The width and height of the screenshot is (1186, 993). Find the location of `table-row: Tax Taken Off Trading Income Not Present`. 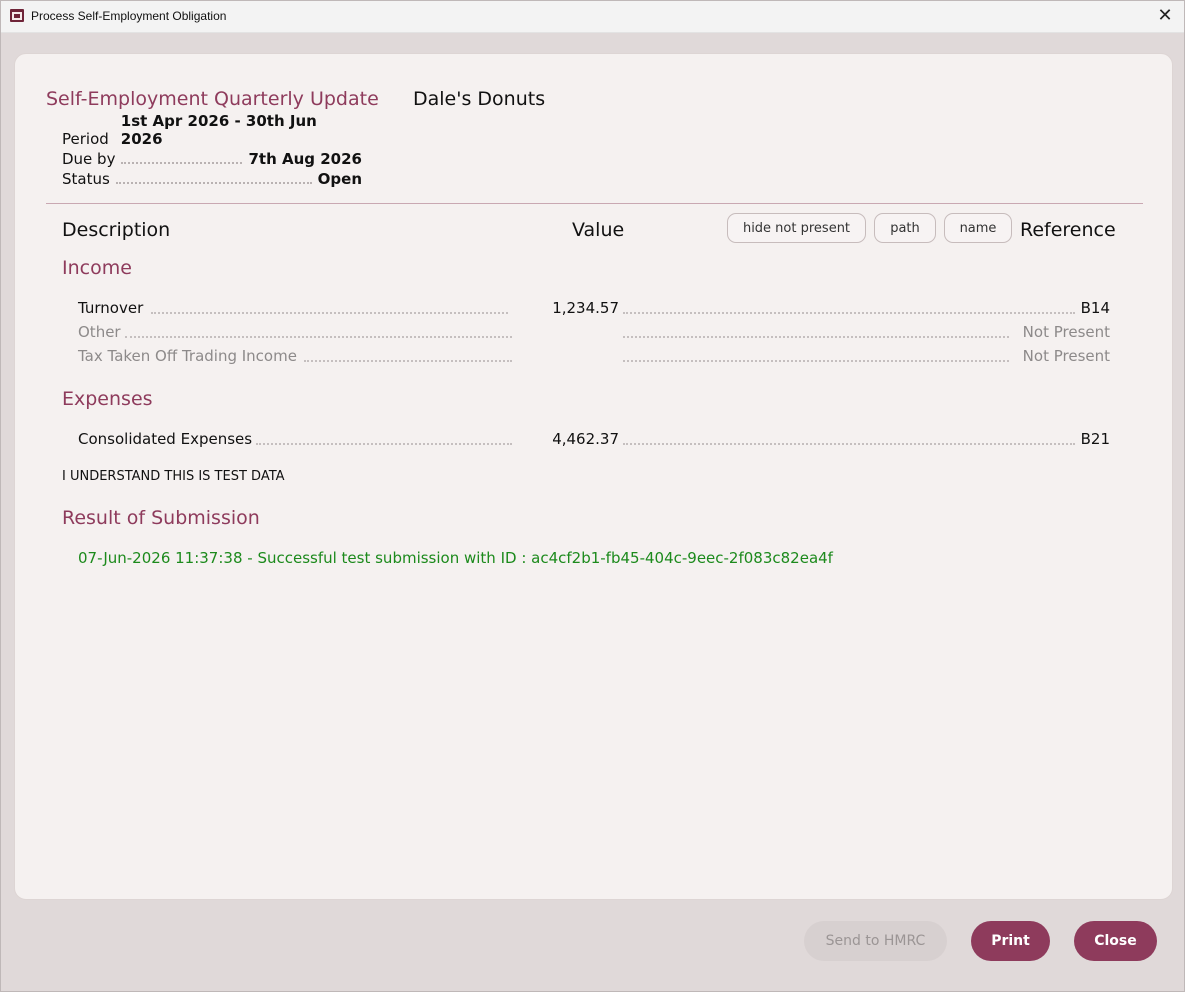

table-row: Tax Taken Off Trading Income Not Present is located at coordinates (594, 356).